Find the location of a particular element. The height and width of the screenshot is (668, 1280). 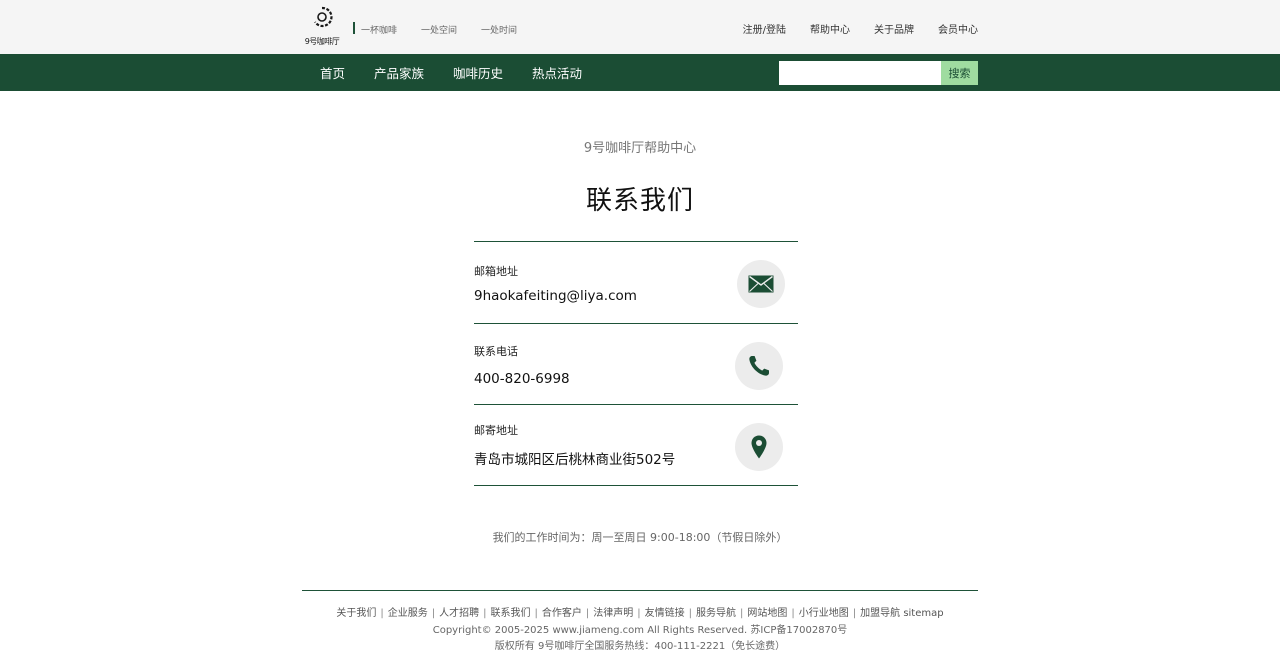

slogan-3: 一处时间 is located at coordinates (499, 31).